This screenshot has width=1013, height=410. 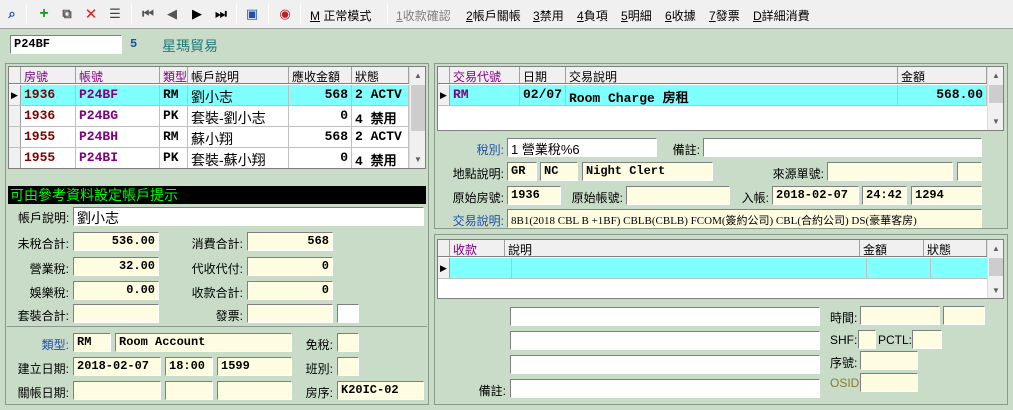 I want to click on payment-row: ▶, so click(x=712, y=268).